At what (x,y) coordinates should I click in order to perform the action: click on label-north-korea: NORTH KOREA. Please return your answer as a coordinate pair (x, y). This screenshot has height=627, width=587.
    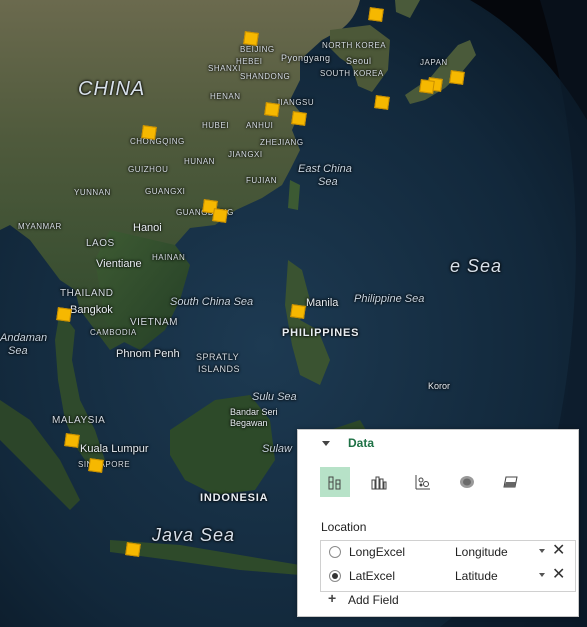
    Looking at the image, I should click on (354, 45).